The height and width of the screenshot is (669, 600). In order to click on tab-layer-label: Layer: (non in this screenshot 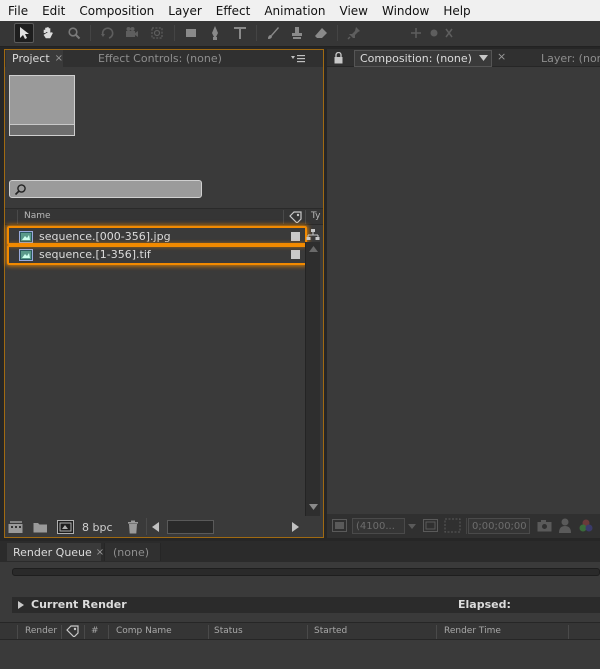, I will do `click(570, 58)`.